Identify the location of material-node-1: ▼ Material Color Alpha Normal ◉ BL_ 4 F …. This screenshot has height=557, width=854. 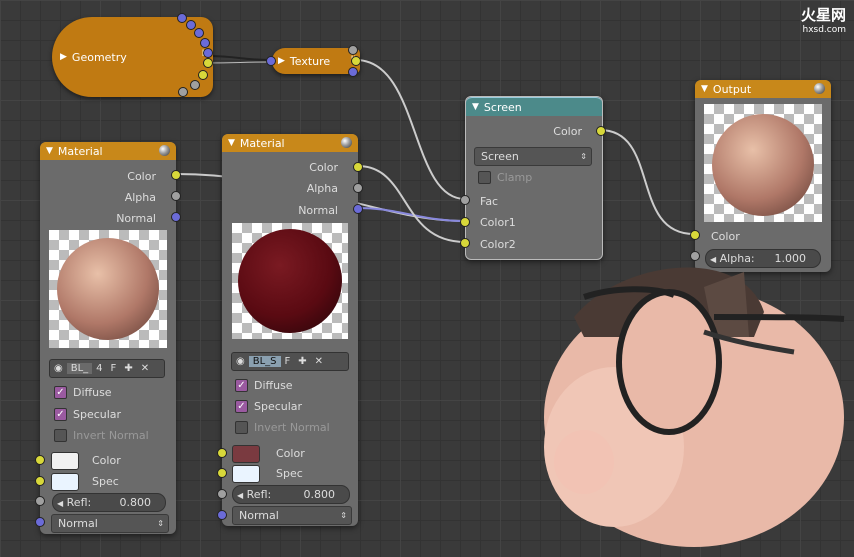
(108, 338).